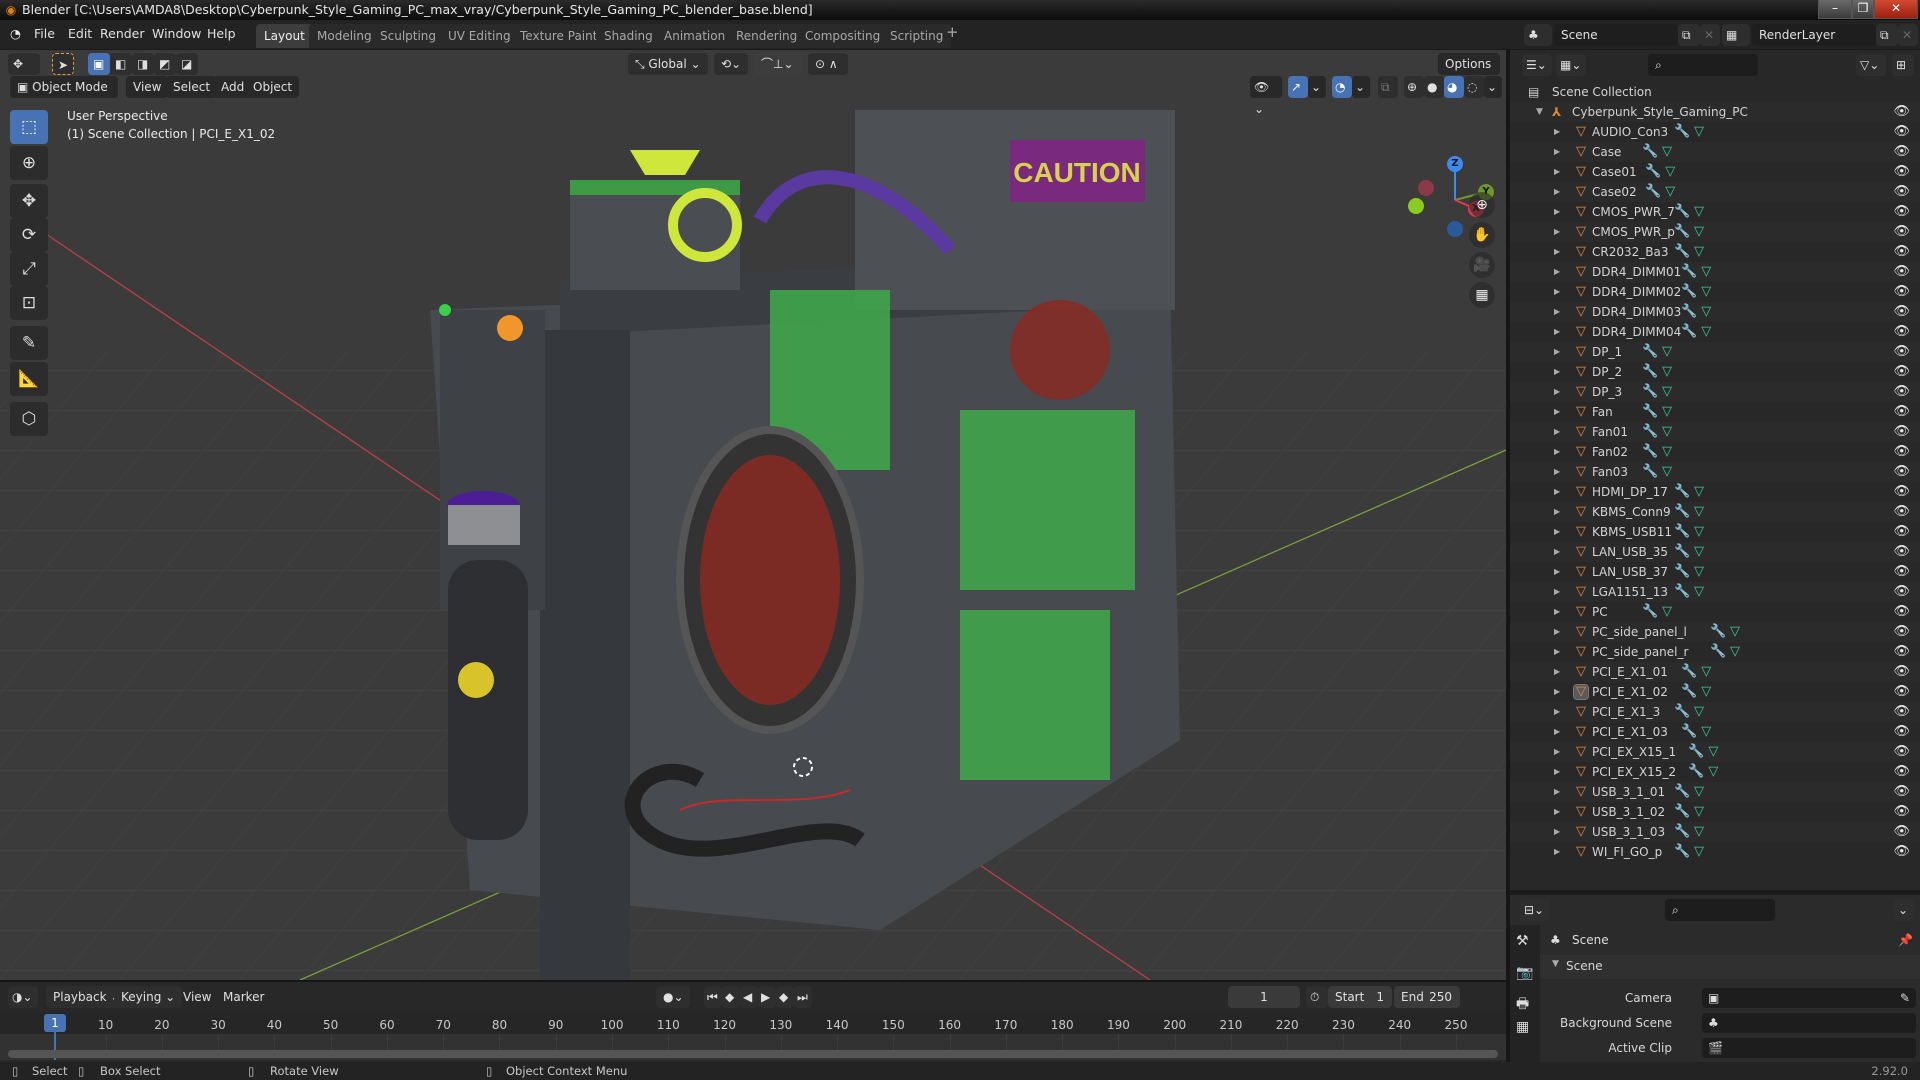  Describe the element at coordinates (1482, 265) in the screenshot. I see `camera-view-icon: 🎥` at that location.